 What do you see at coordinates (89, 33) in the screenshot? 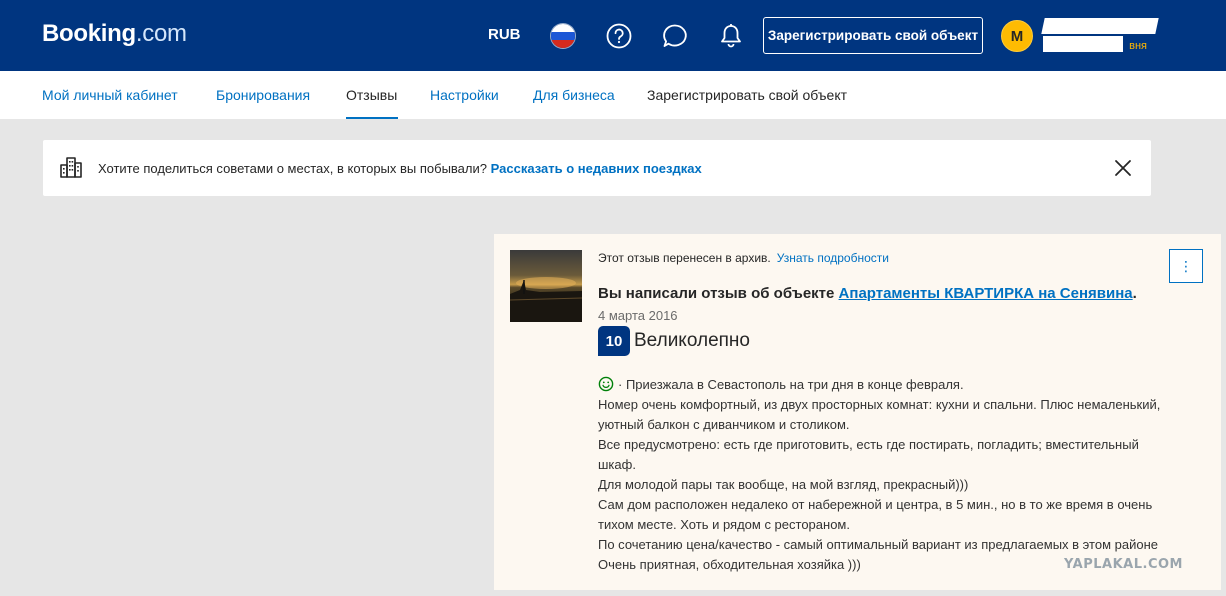
I see `logo-text: Booking` at bounding box center [89, 33].